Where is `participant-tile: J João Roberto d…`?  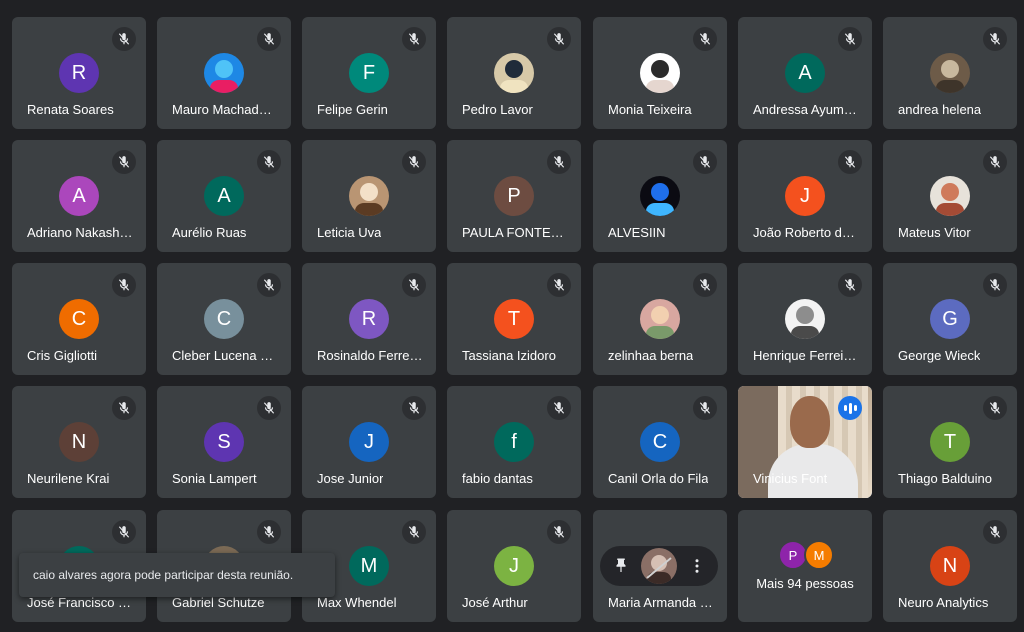
participant-tile: J João Roberto d… is located at coordinates (805, 196).